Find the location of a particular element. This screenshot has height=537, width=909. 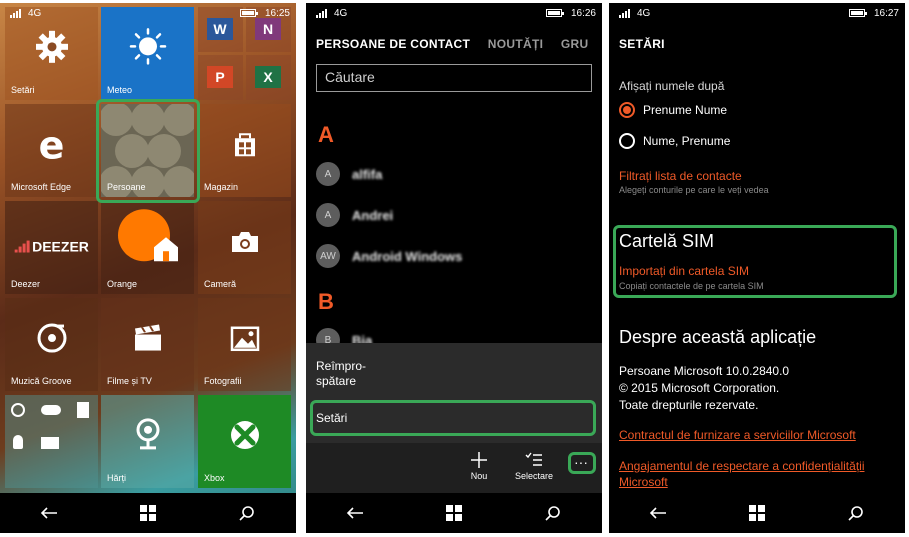

tile-camera: Cameră is located at coordinates (244, 247).